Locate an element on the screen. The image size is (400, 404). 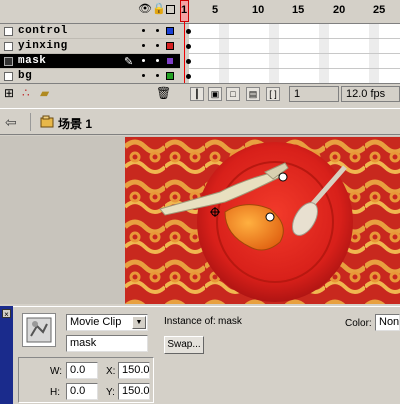
height-label: H: is located at coordinates (55, 392).